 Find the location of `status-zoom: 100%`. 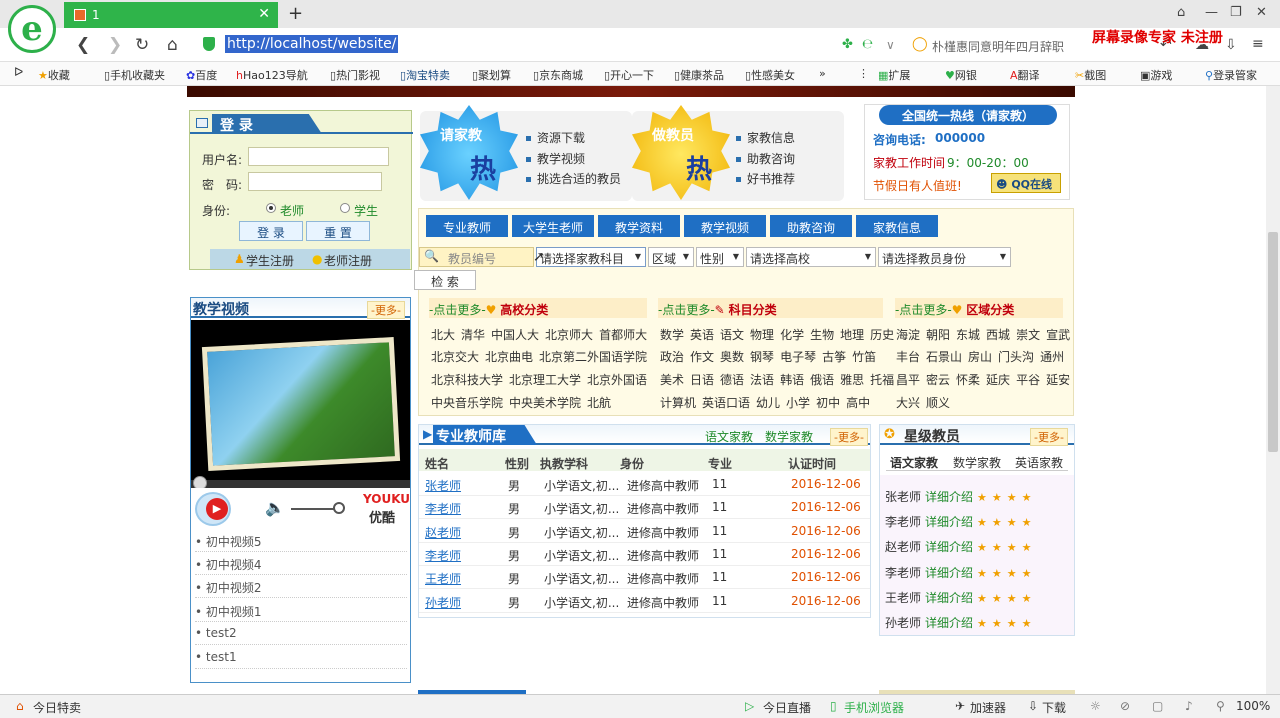

status-zoom: 100% is located at coordinates (1253, 706).